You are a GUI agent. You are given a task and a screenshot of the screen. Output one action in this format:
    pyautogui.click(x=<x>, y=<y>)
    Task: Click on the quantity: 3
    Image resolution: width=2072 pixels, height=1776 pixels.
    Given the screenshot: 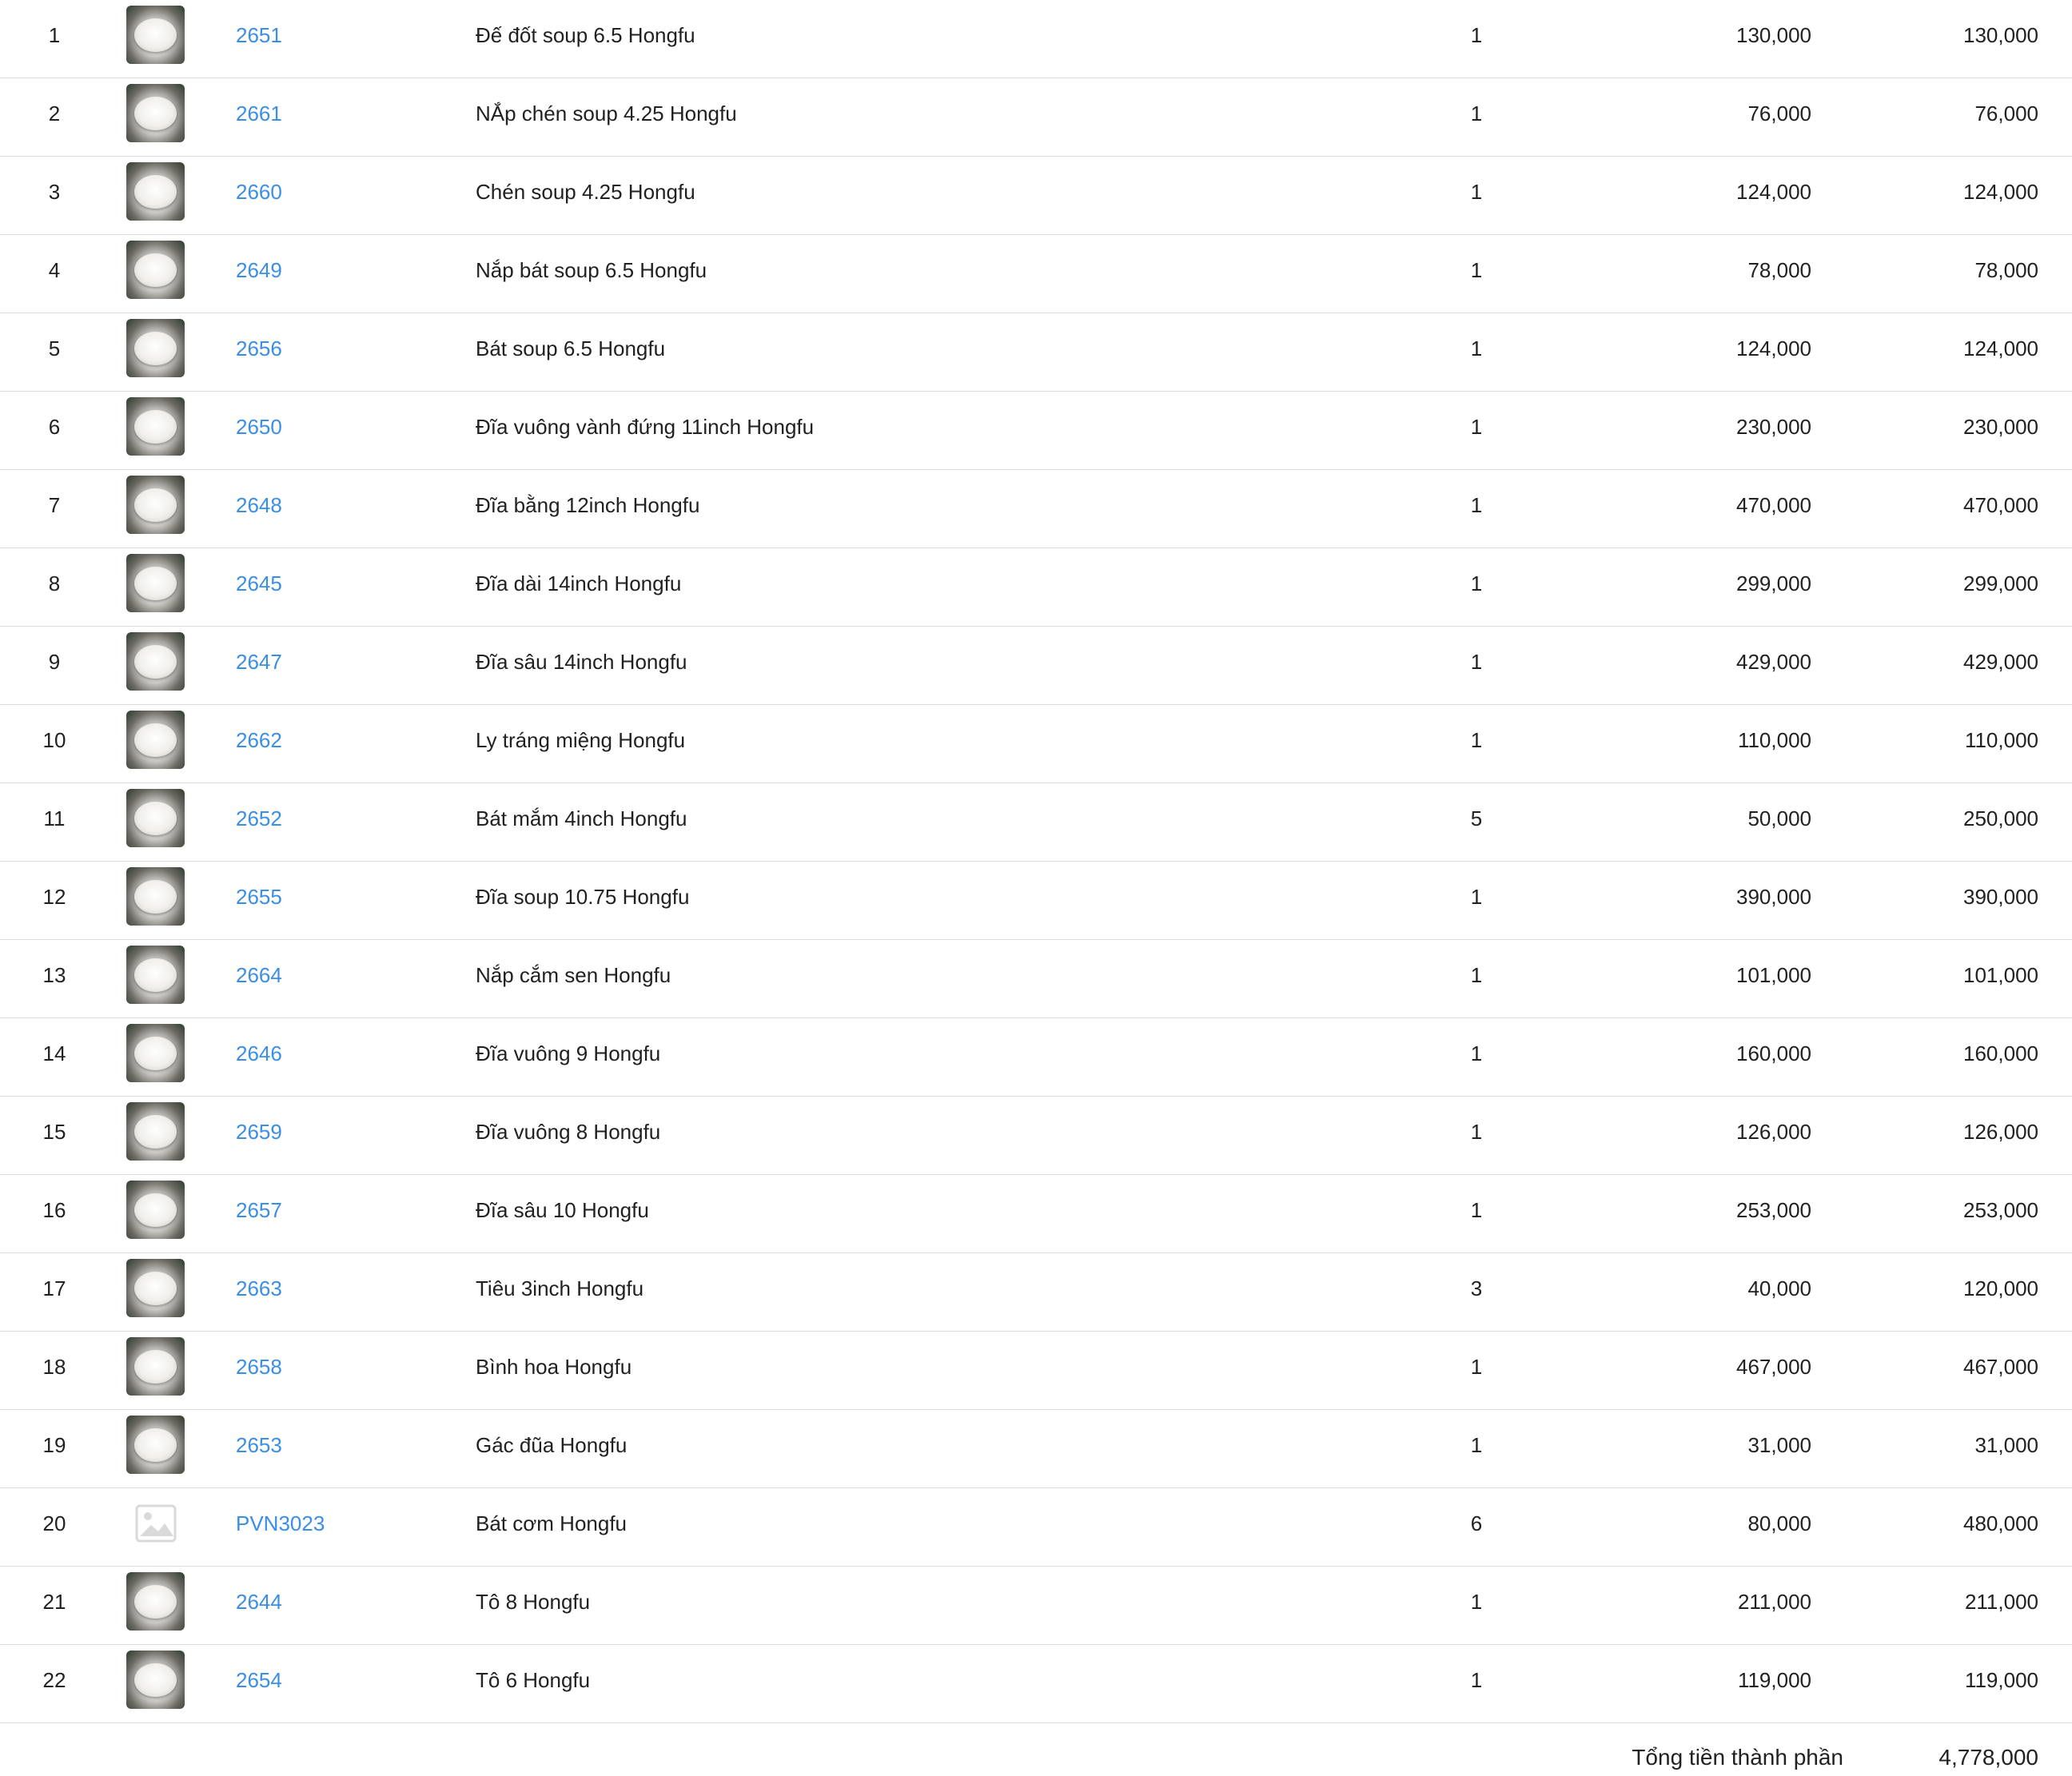 What is the action you would take?
    pyautogui.click(x=1476, y=1288)
    